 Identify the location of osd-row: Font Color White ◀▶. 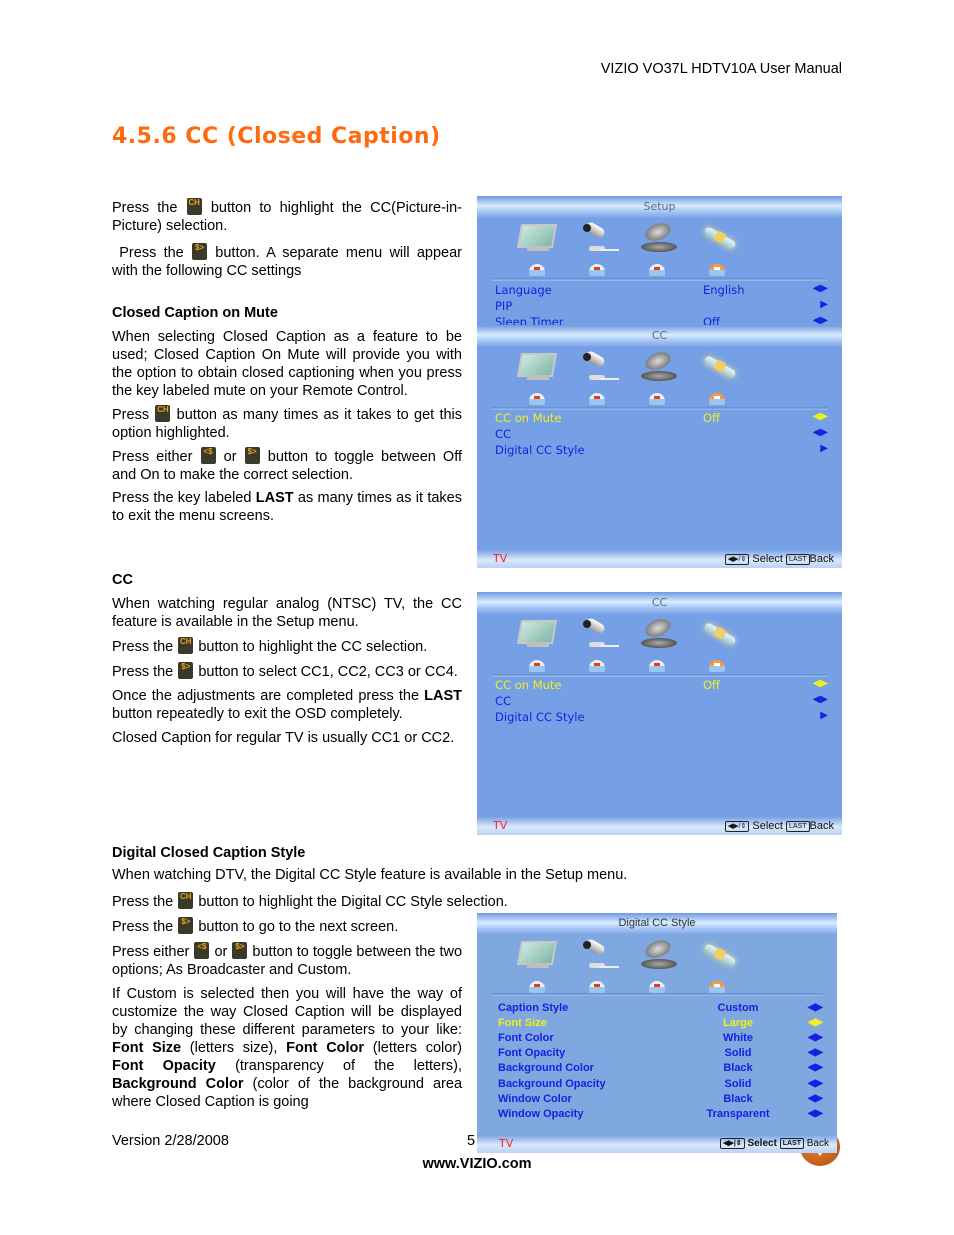
(662, 1040).